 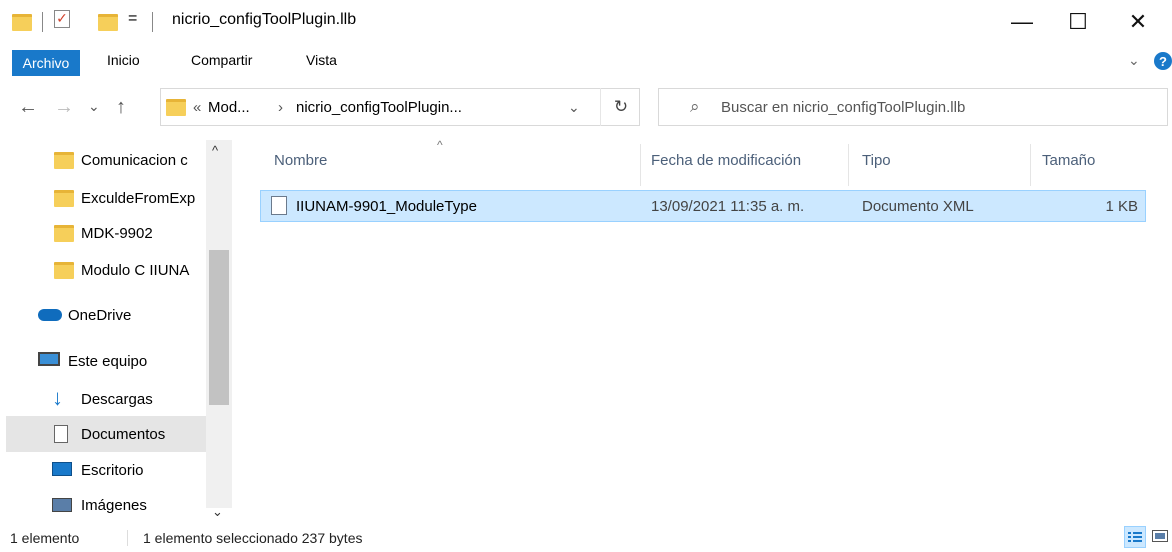 I want to click on scroll-down-icon: ⌄, so click(x=217, y=512).